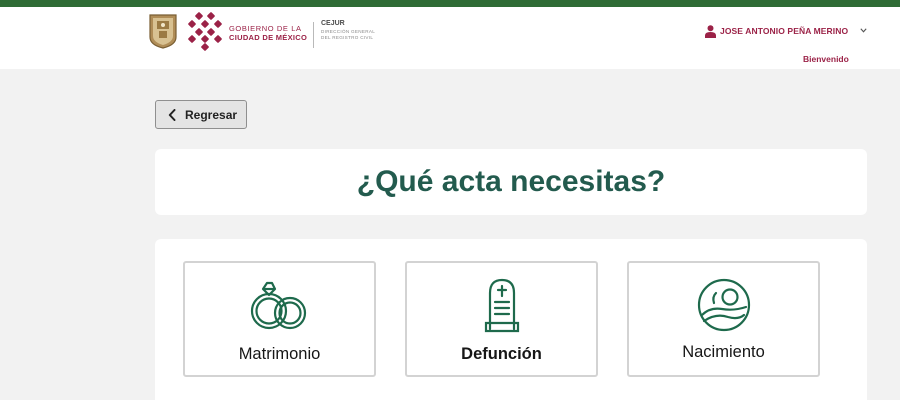 The image size is (900, 400). Describe the element at coordinates (333, 23) in the screenshot. I see `cejur-title: CEJUR` at that location.